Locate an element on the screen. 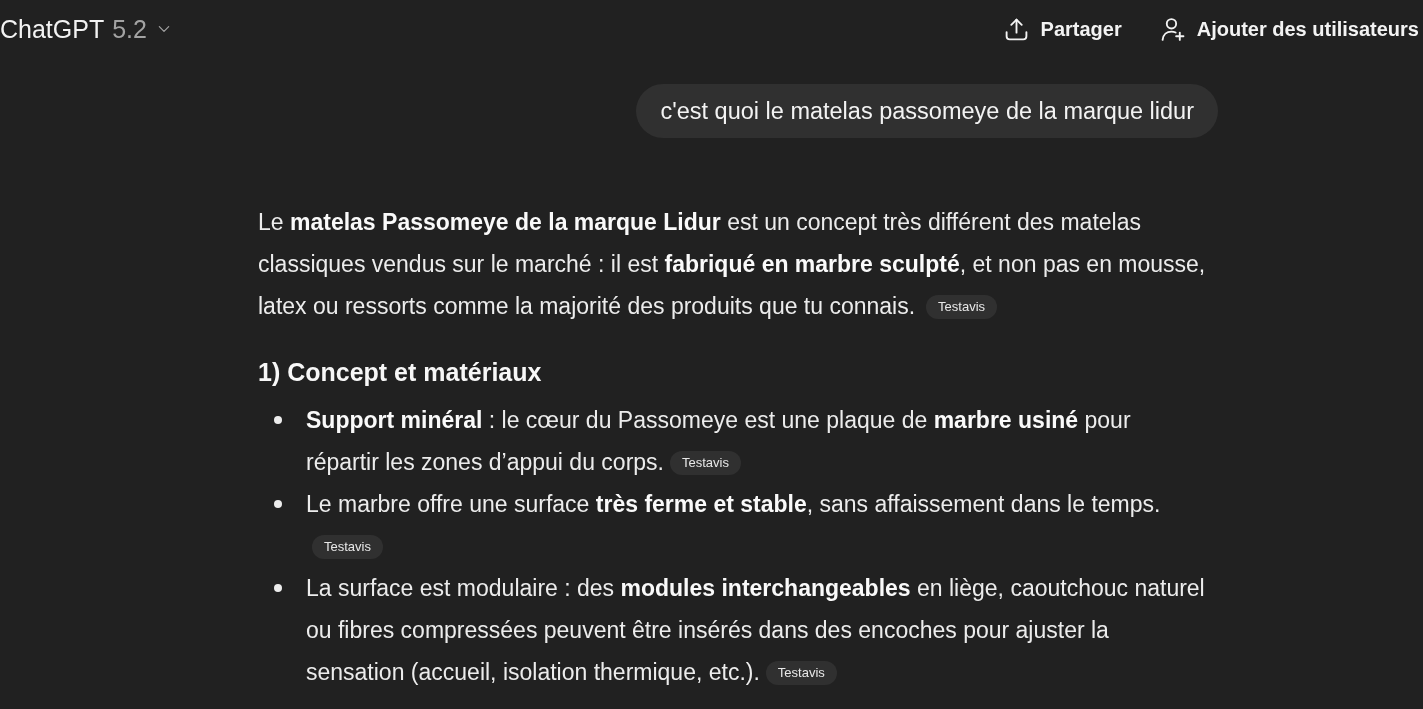 Image resolution: width=1423 pixels, height=709 pixels. add-user-icon is located at coordinates (1172, 29).